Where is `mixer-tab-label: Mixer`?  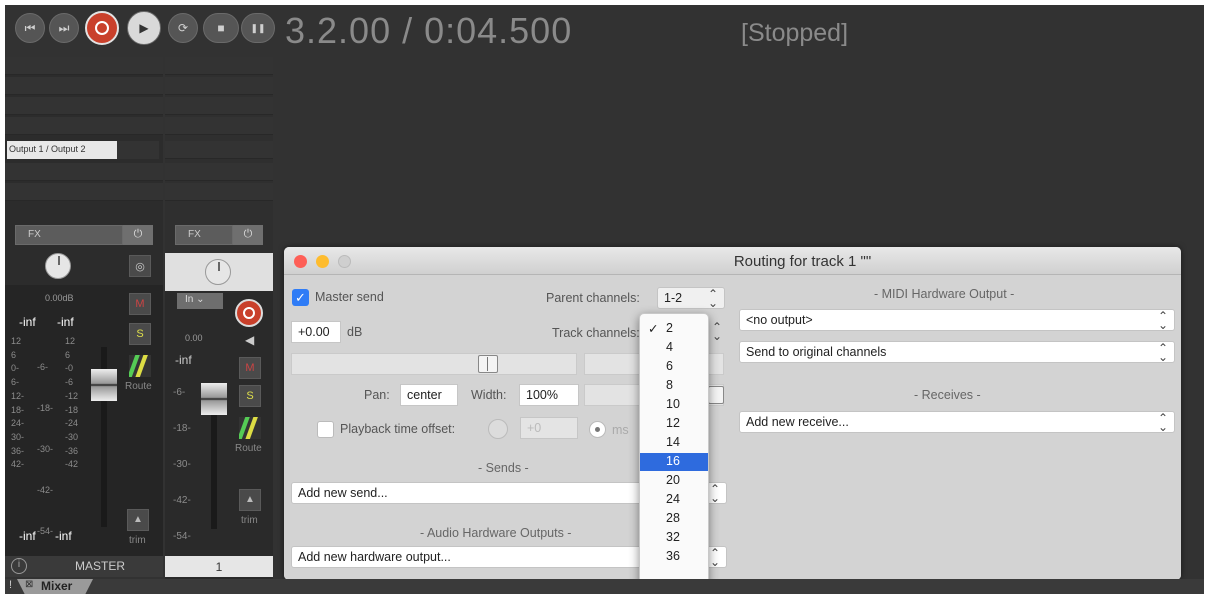
mixer-tab-label: Mixer is located at coordinates (57, 586).